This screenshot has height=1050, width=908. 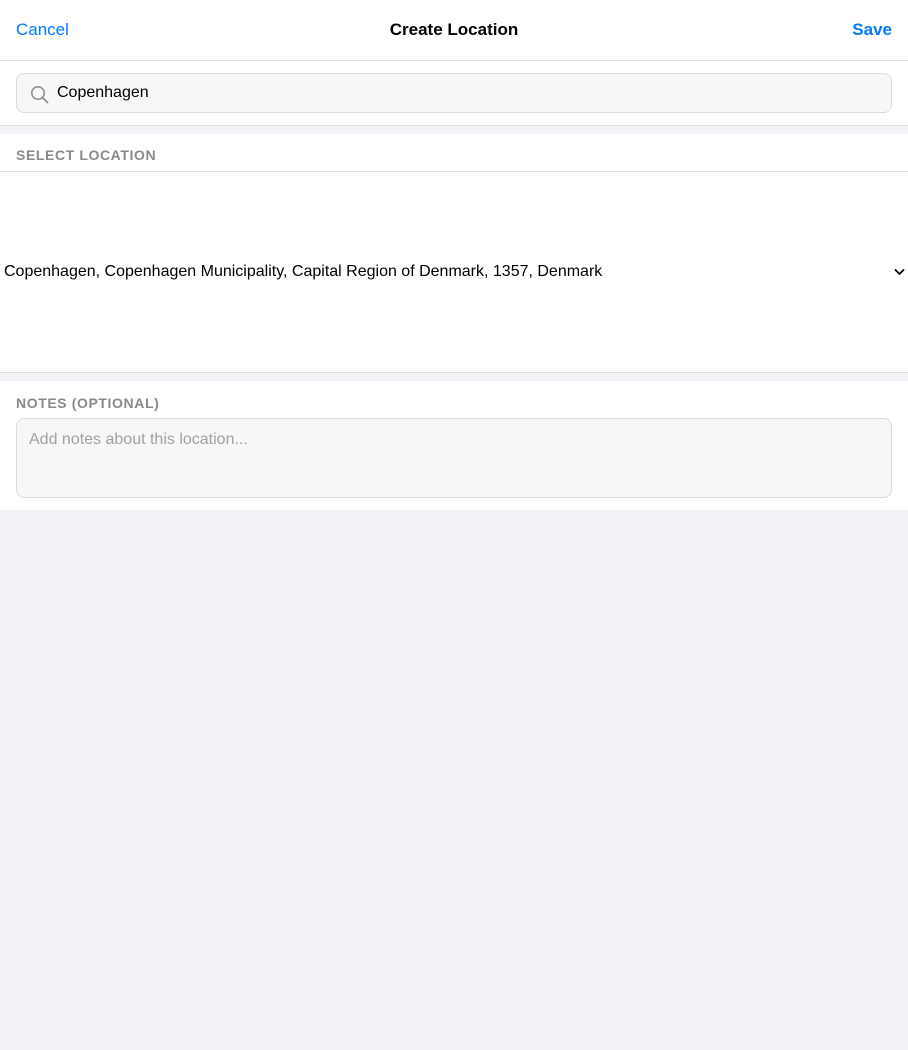 I want to click on navigation-bar: Cancel Create Location Save, so click(x=454, y=30).